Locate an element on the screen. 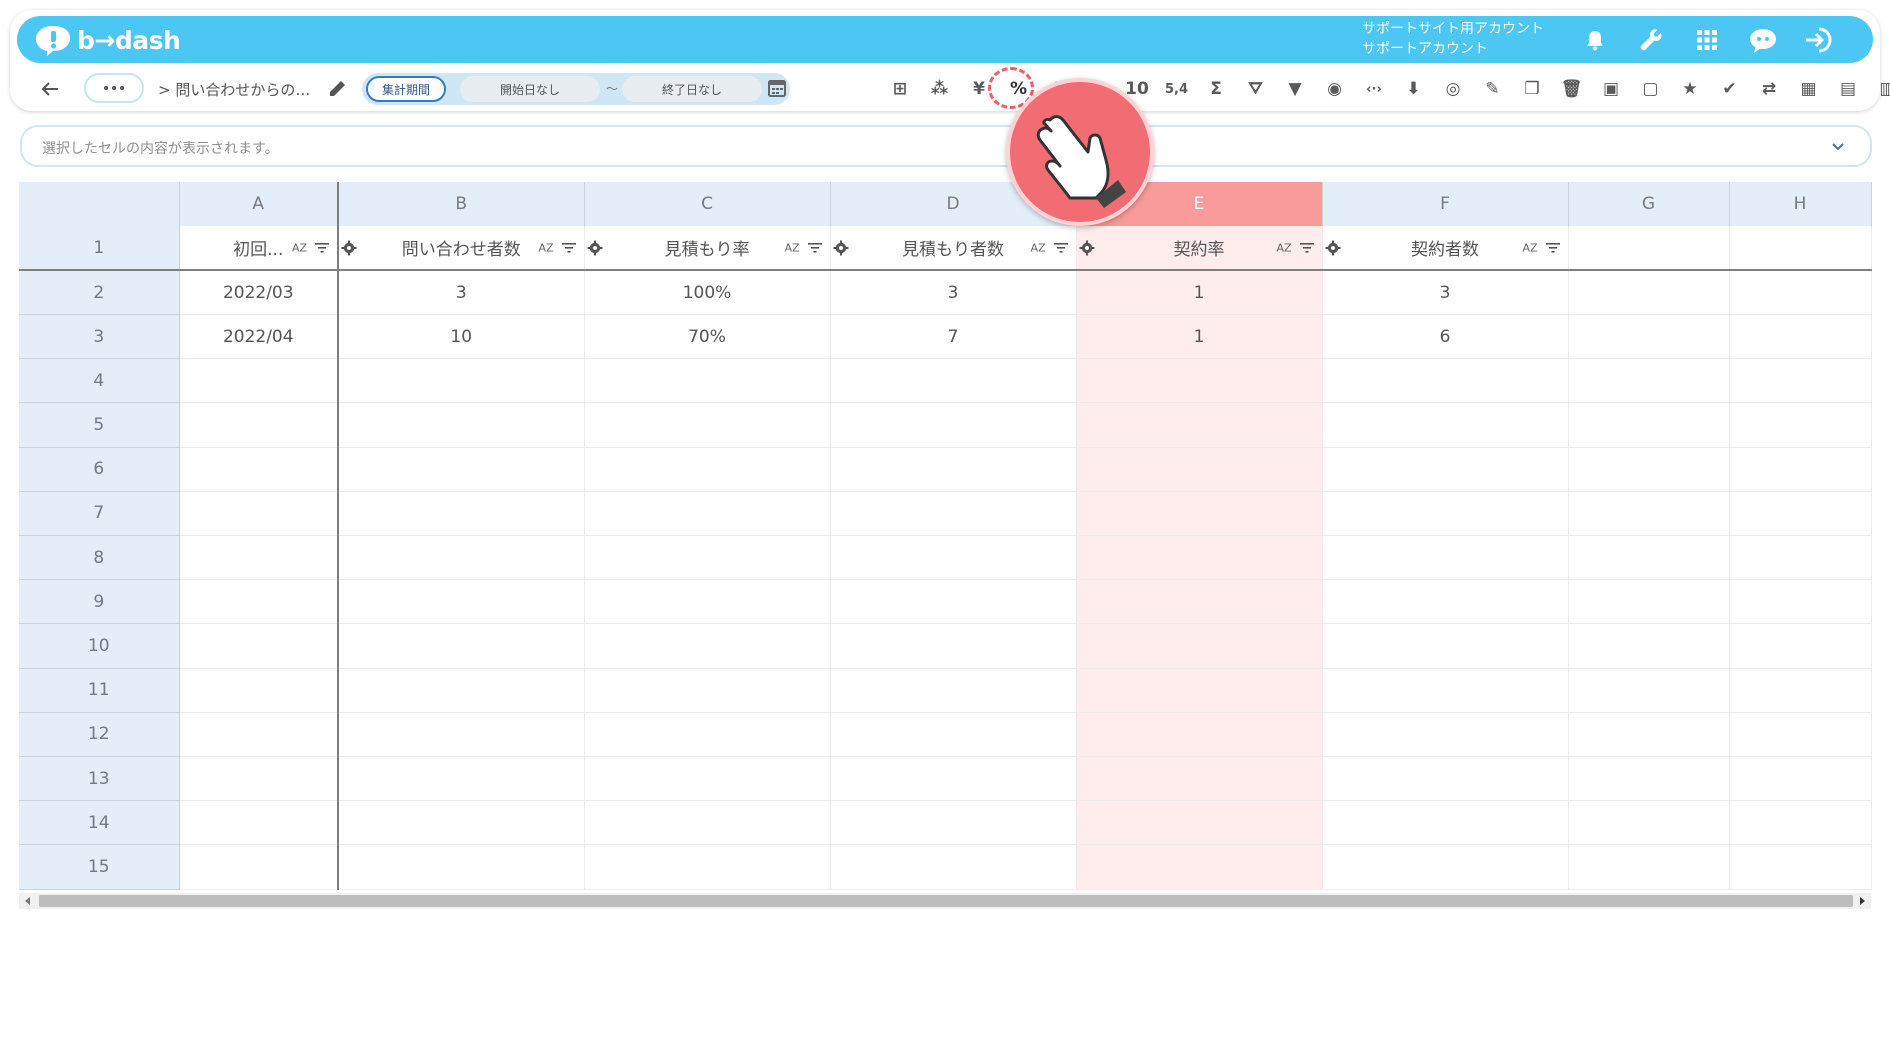 The width and height of the screenshot is (1890, 1063). grid-cell: 10 is located at coordinates (461, 337).